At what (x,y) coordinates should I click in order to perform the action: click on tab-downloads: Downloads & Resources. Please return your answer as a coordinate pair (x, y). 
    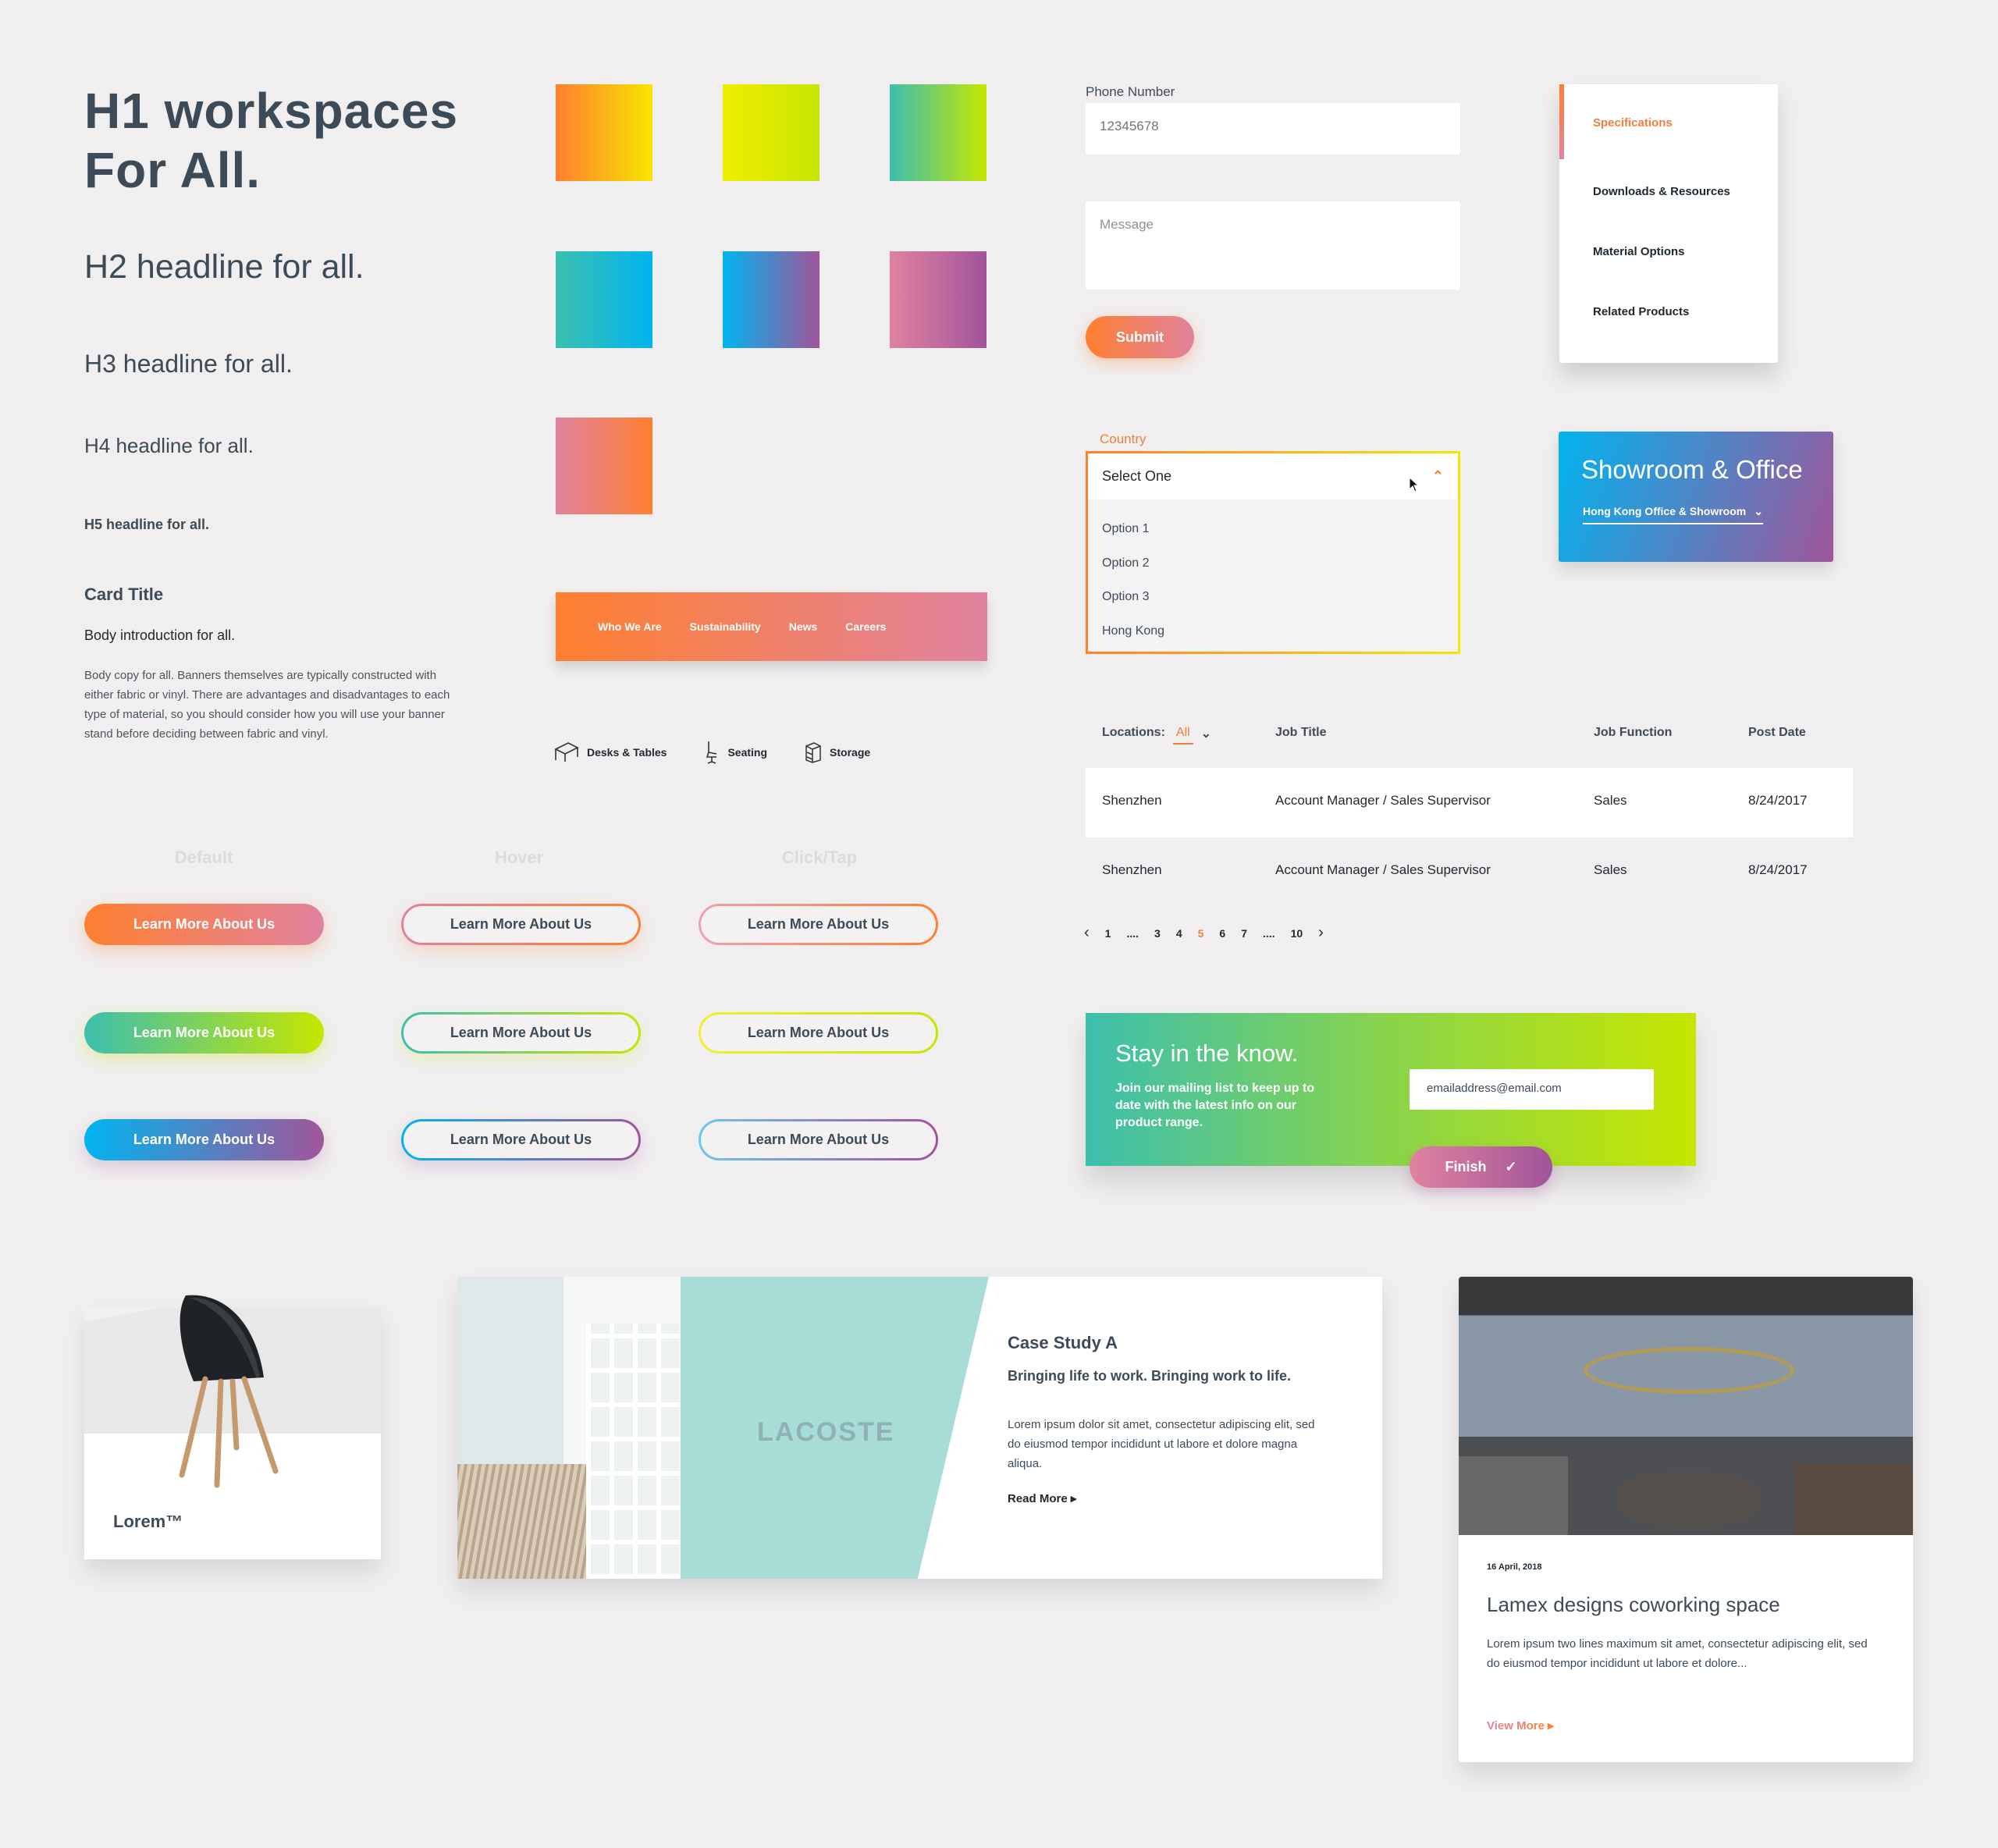
    Looking at the image, I should click on (1661, 191).